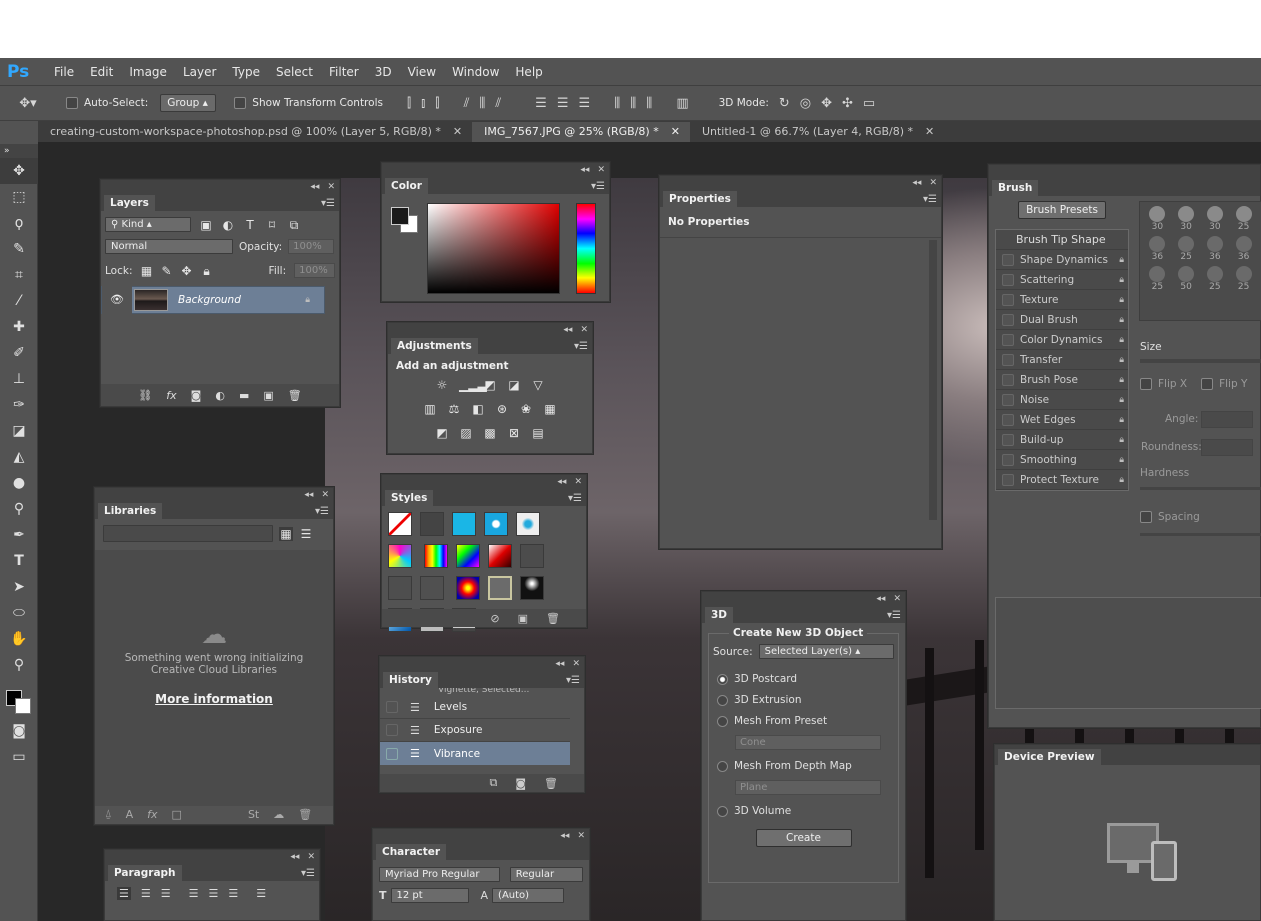 The width and height of the screenshot is (1261, 921). Describe the element at coordinates (442, 385) in the screenshot. I see `brightness-icon: ☼` at that location.